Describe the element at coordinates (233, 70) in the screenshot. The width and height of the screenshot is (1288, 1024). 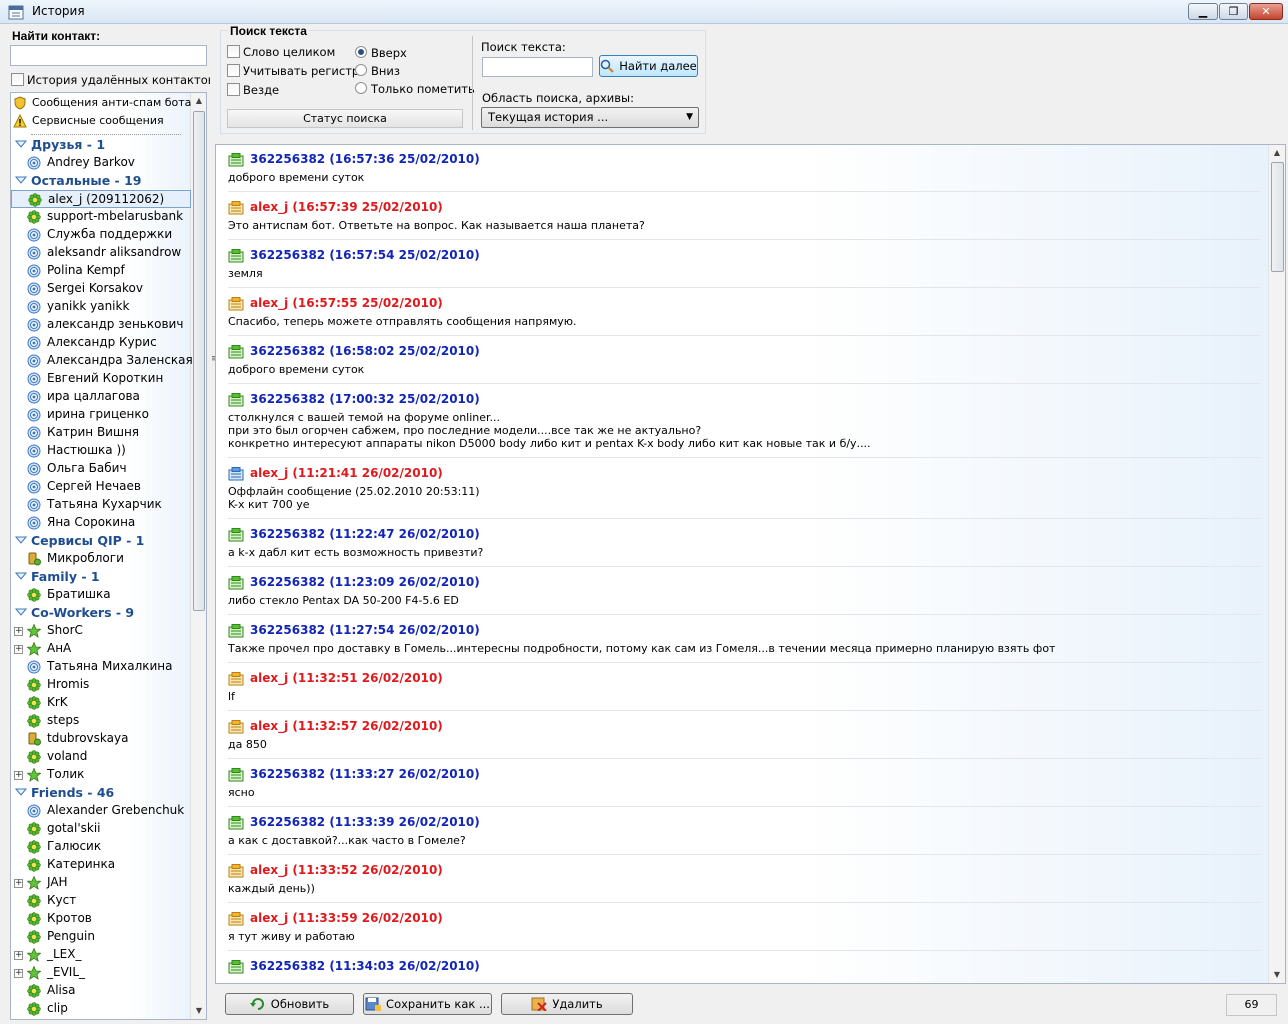
I see `match-case-checkbox` at that location.